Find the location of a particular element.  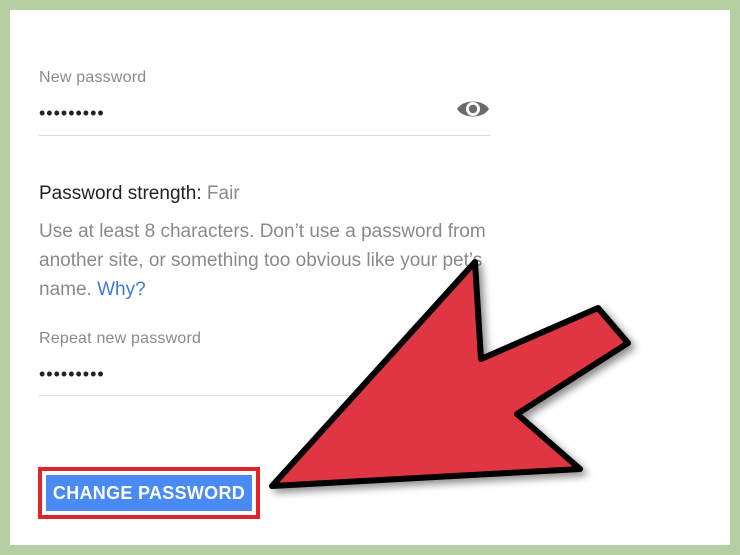

repeat-password-input: ••••••••• is located at coordinates (72, 374).